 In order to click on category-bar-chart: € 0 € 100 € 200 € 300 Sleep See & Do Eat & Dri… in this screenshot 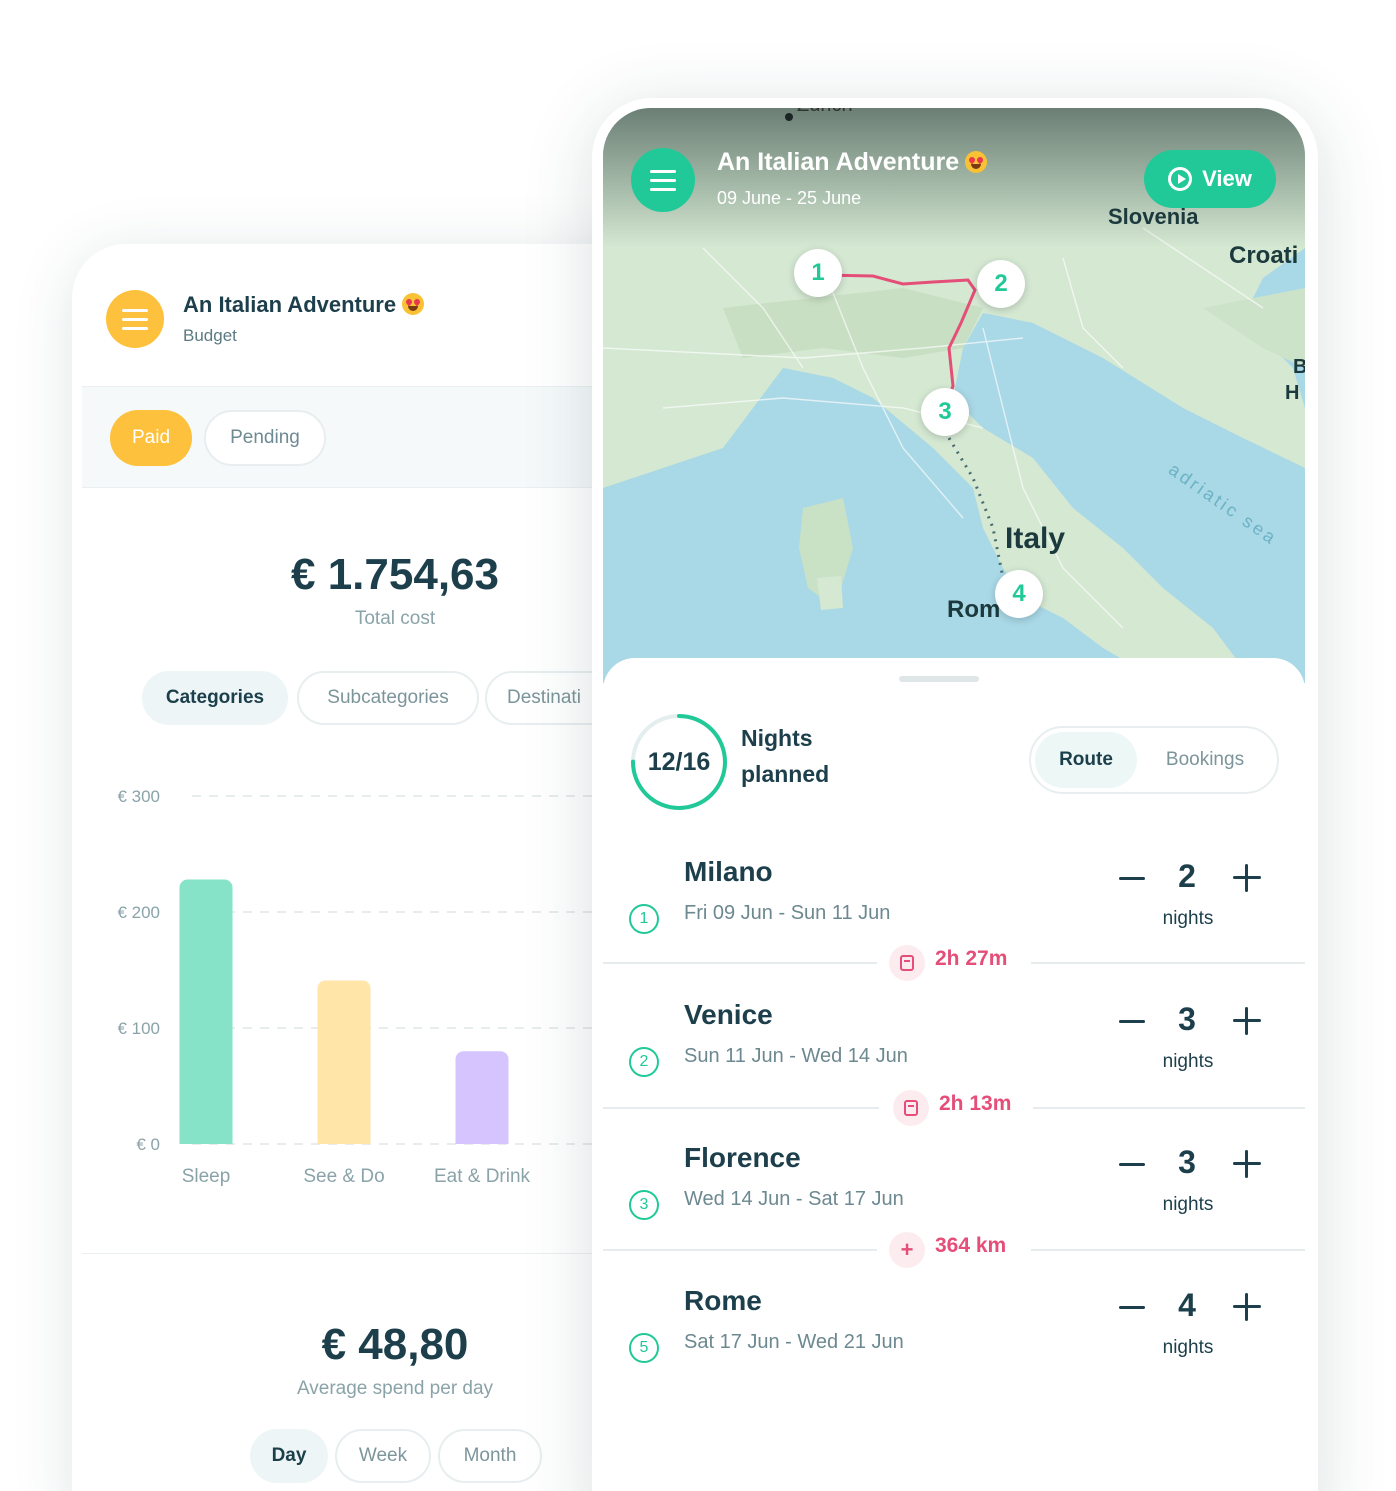, I will do `click(367, 984)`.